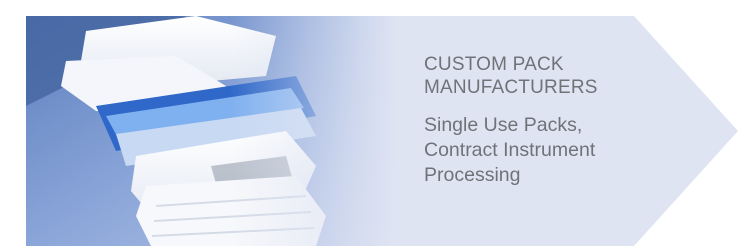  What do you see at coordinates (544, 76) in the screenshot?
I see `banner-heading: CUSTOM PACK MANUFACTURERS` at bounding box center [544, 76].